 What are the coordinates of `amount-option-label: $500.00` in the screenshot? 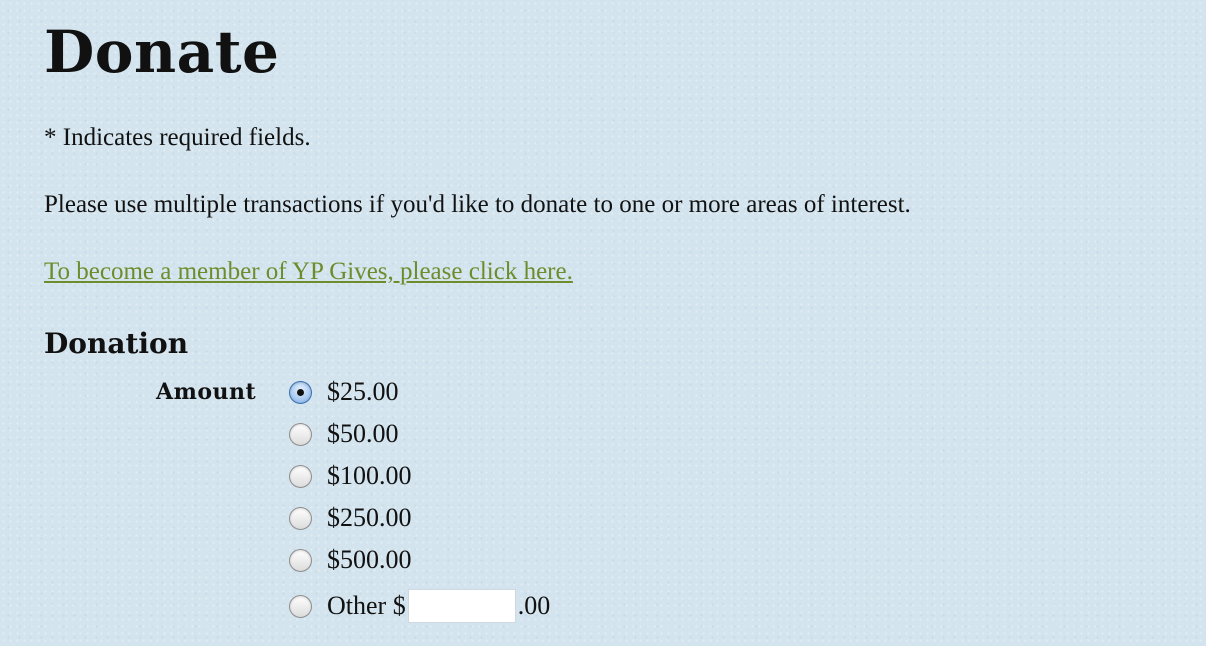 It's located at (369, 559).